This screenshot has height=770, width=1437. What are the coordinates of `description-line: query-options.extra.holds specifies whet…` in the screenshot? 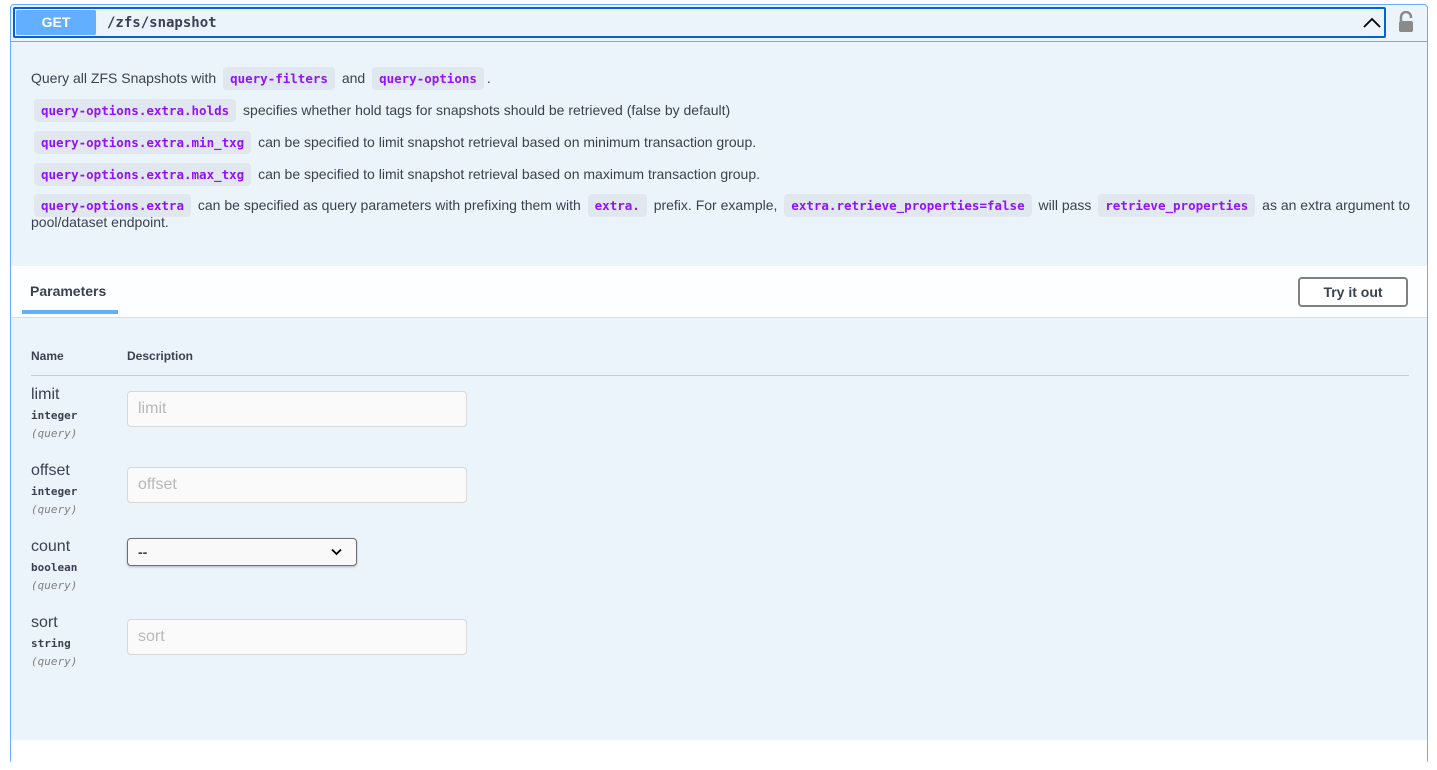 It's located at (721, 110).